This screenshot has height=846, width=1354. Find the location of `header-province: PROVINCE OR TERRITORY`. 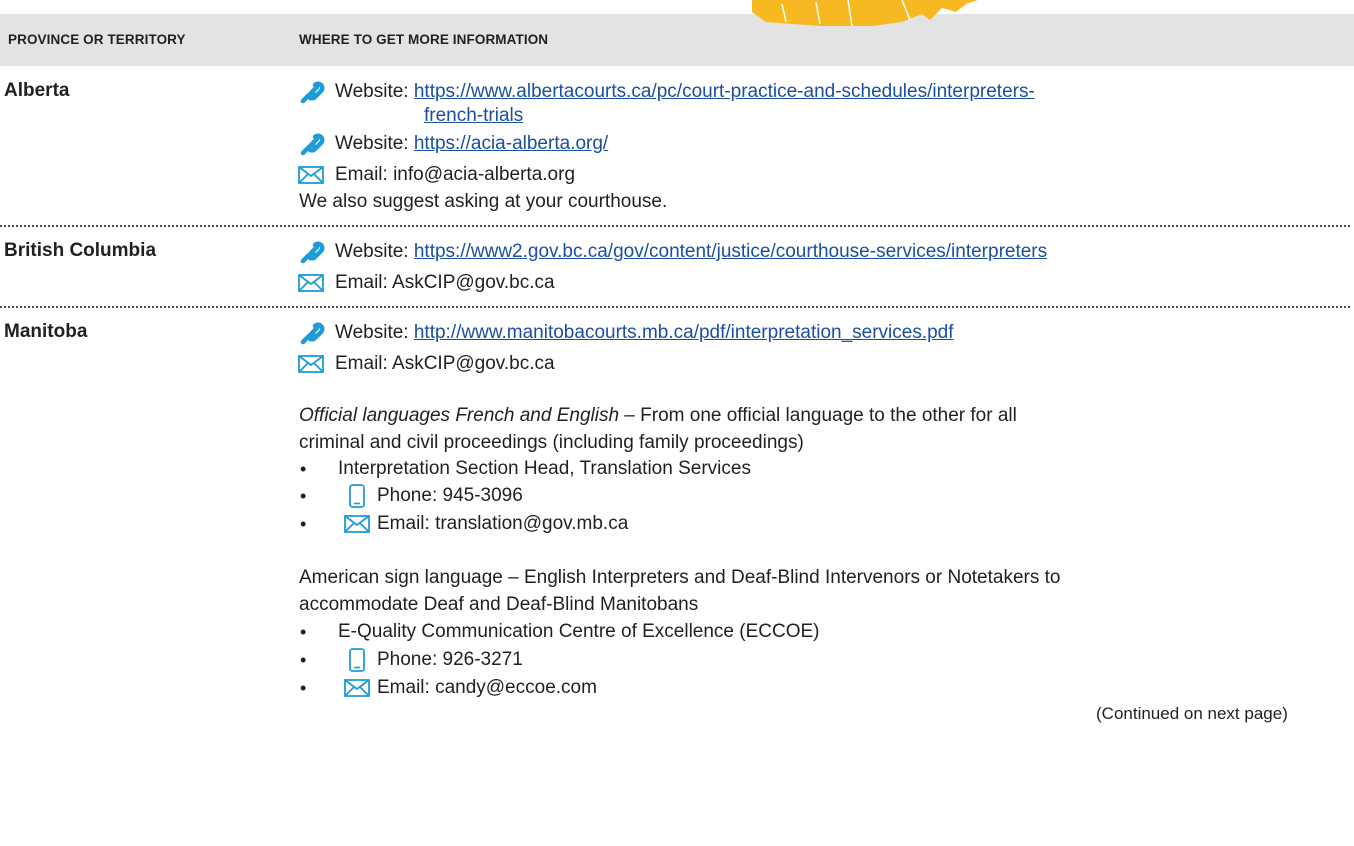

header-province: PROVINCE OR TERRITORY is located at coordinates (97, 39).